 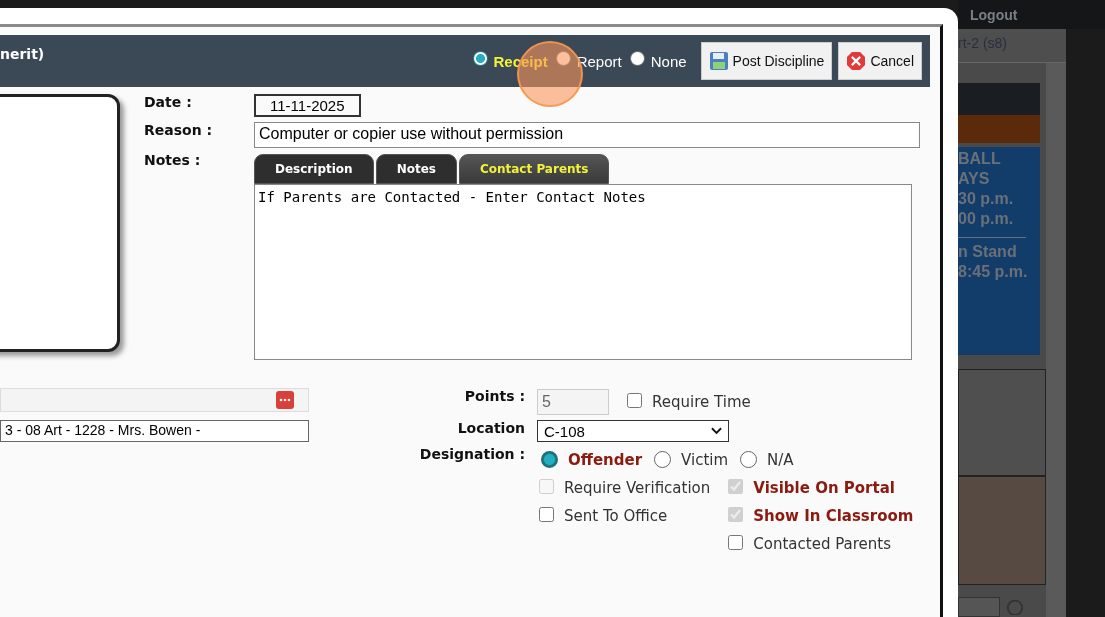 I want to click on radio-label: N/A, so click(x=780, y=460).